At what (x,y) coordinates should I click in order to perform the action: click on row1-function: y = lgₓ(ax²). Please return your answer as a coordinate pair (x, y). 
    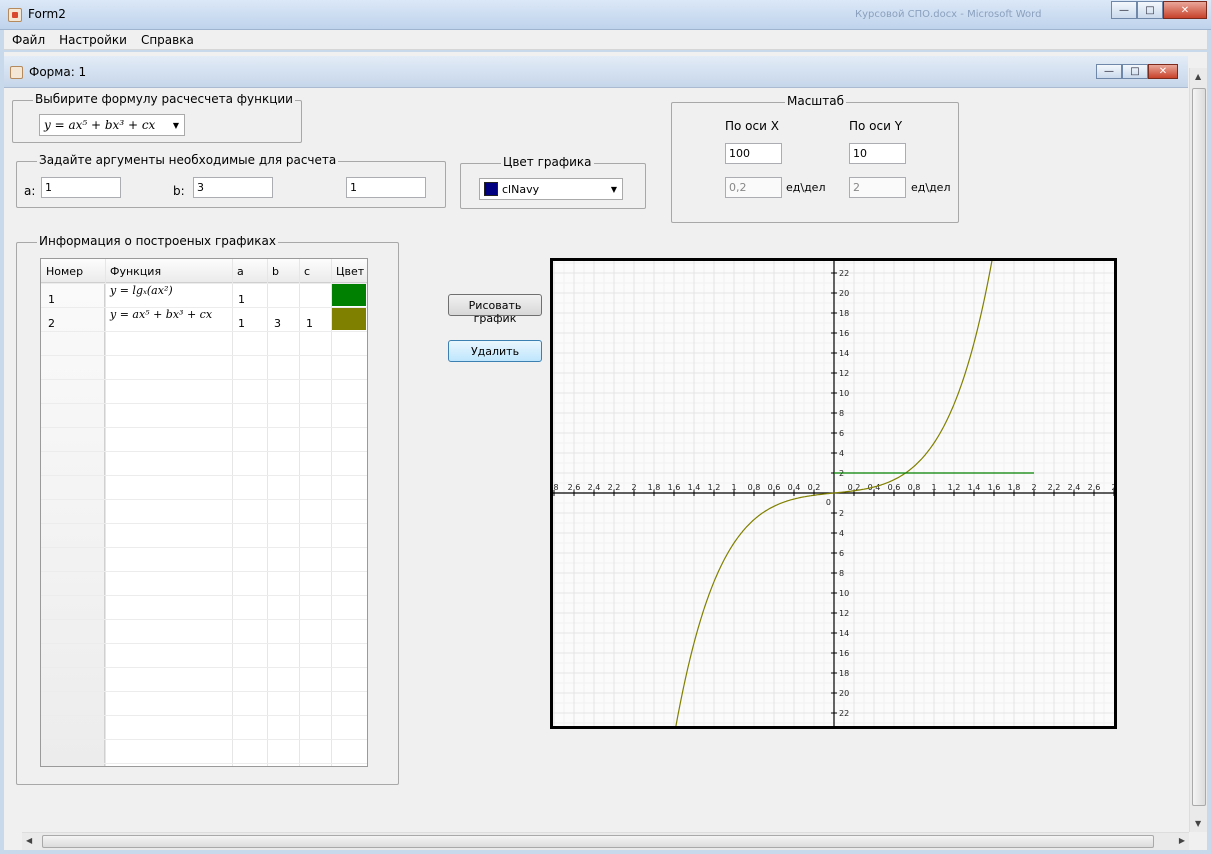
    Looking at the image, I should click on (139, 290).